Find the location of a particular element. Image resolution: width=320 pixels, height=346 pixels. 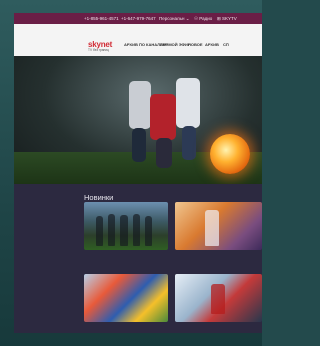

skytv-link: ⊞ SKYTV is located at coordinates (227, 19).